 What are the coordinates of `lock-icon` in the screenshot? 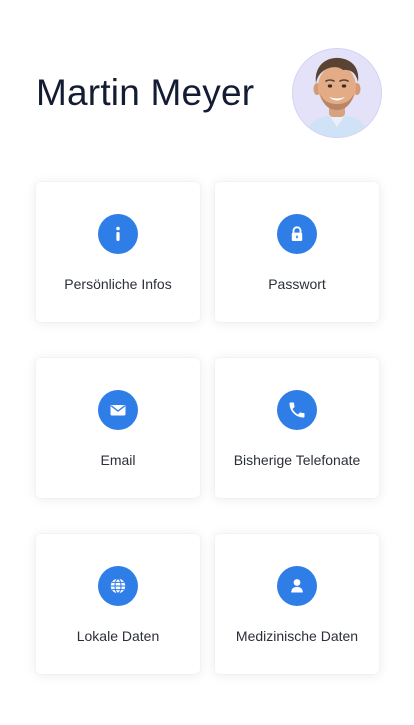 It's located at (297, 234).